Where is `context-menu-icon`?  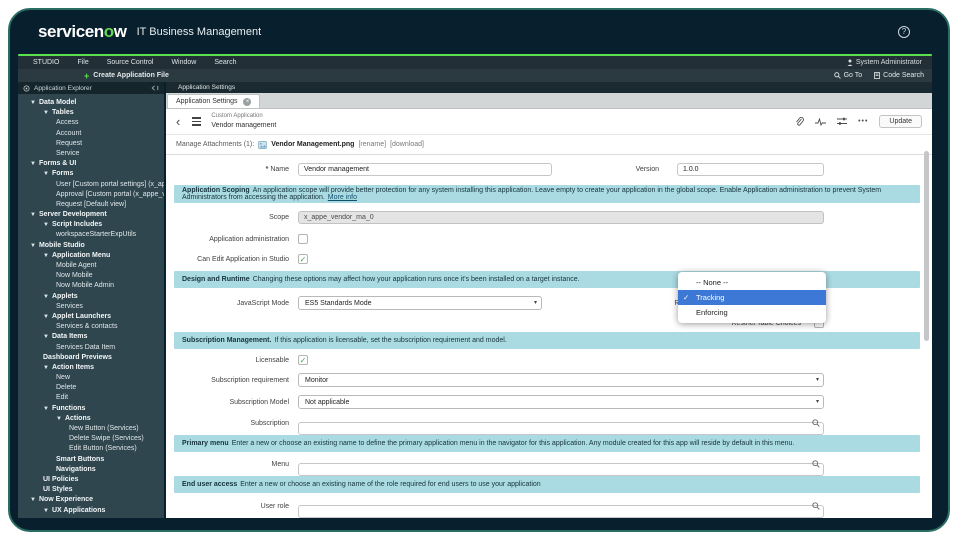
context-menu-icon is located at coordinates (197, 121).